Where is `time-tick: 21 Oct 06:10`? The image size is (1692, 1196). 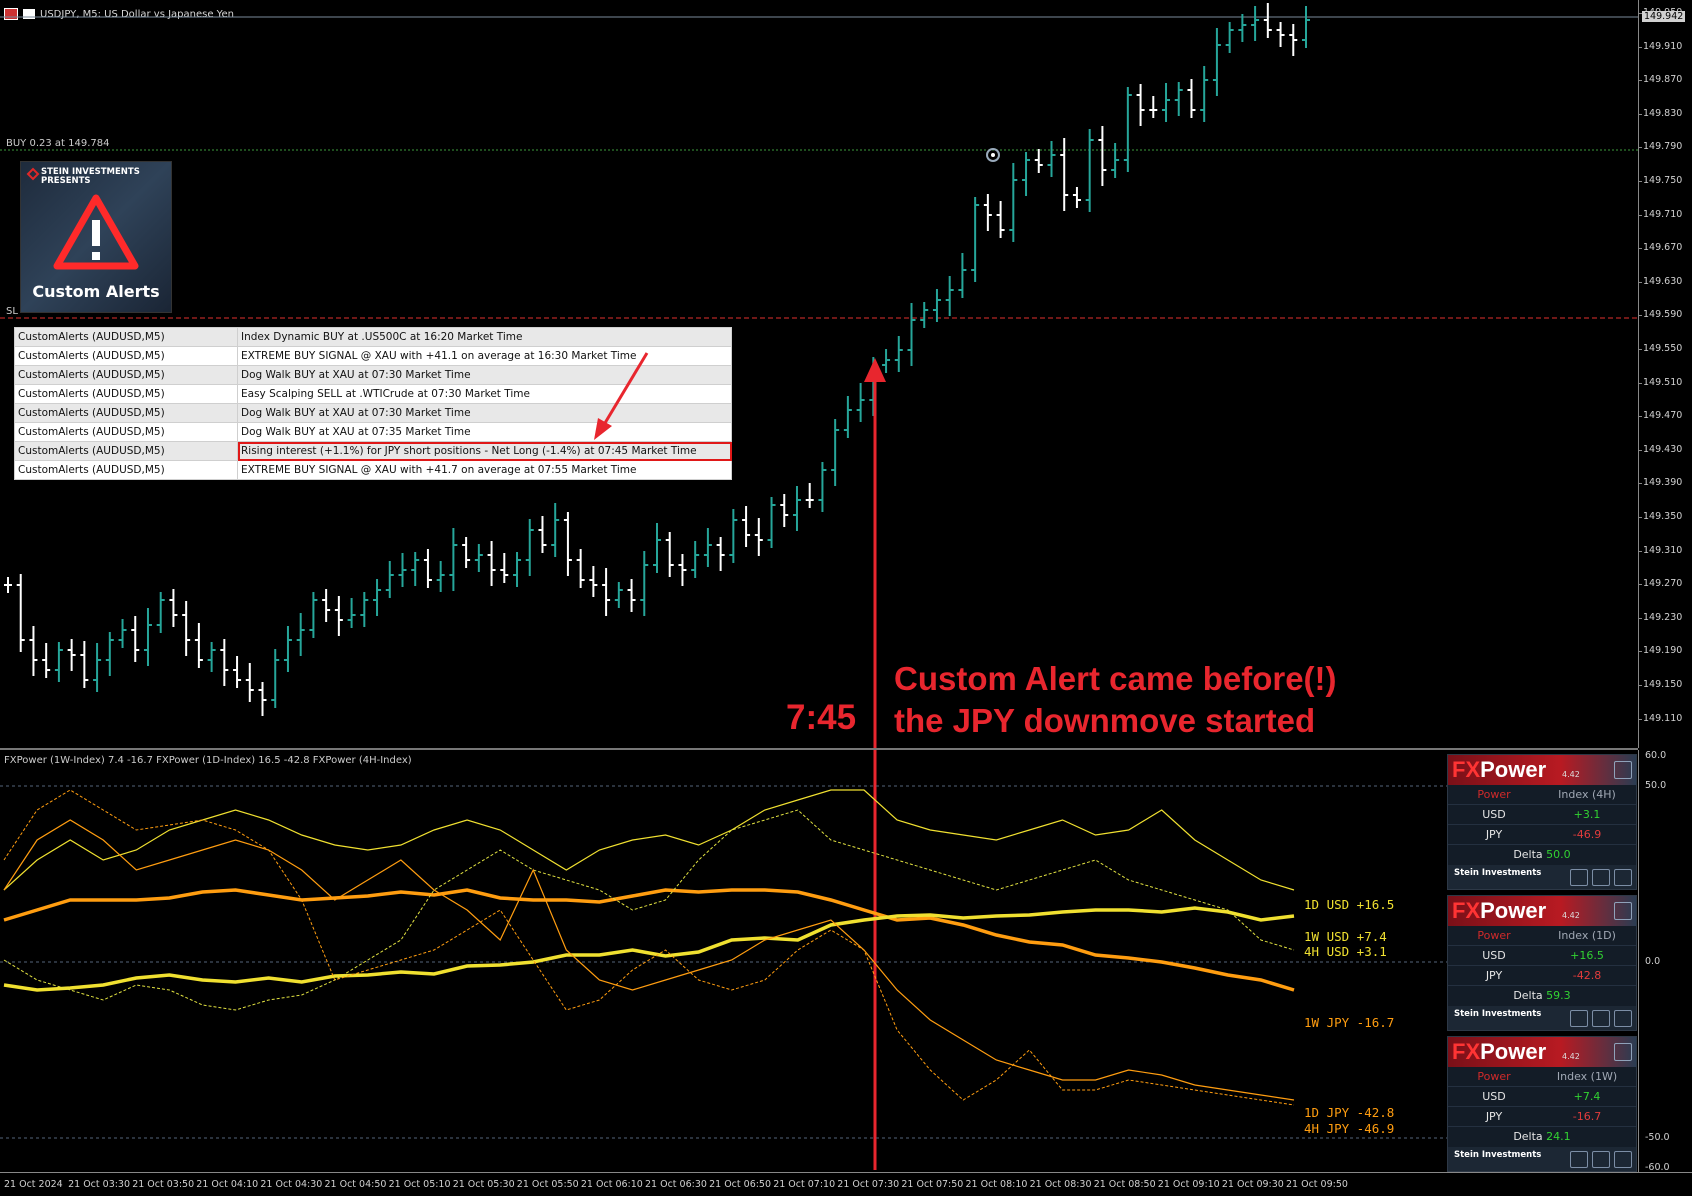
time-tick: 21 Oct 06:10 is located at coordinates (611, 1184).